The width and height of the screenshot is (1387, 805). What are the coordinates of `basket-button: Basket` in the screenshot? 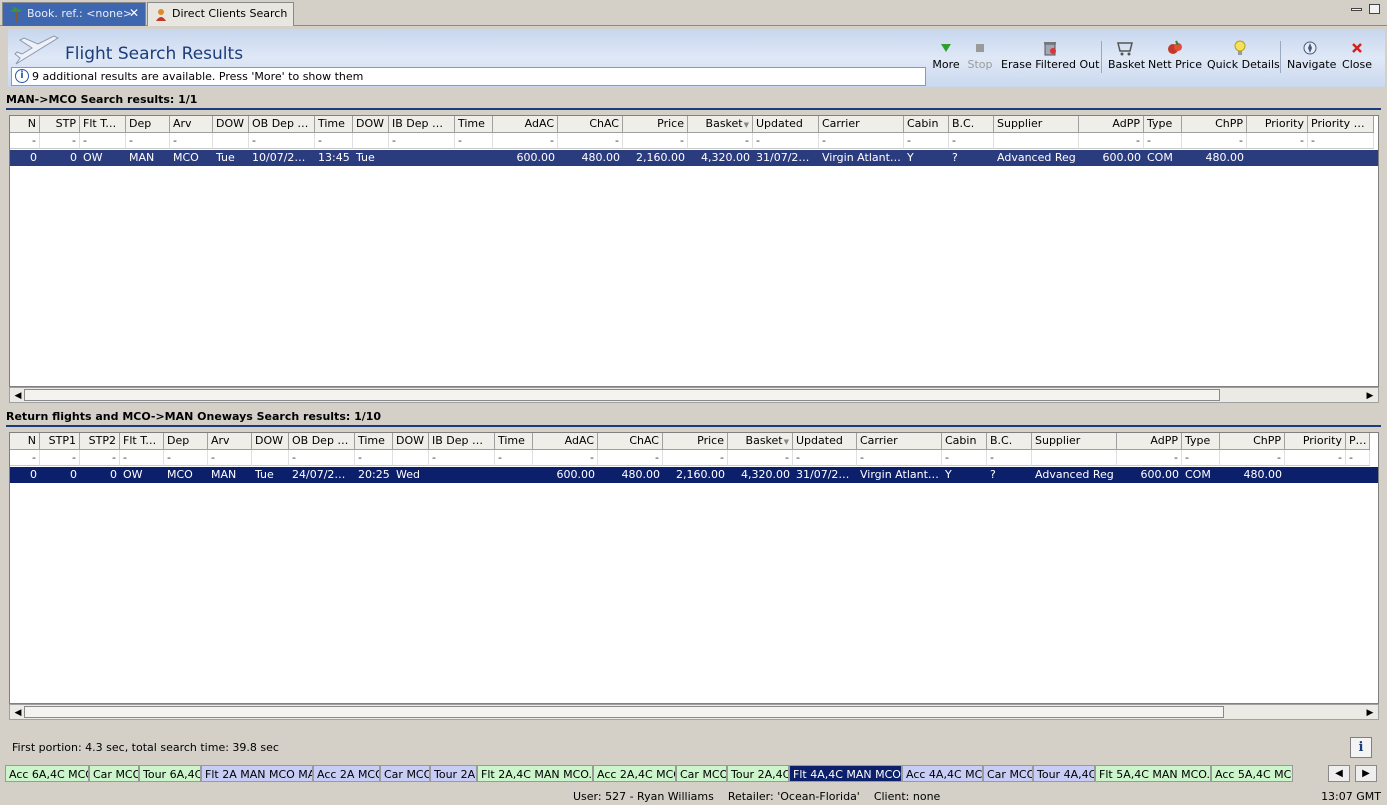 It's located at (1126, 55).